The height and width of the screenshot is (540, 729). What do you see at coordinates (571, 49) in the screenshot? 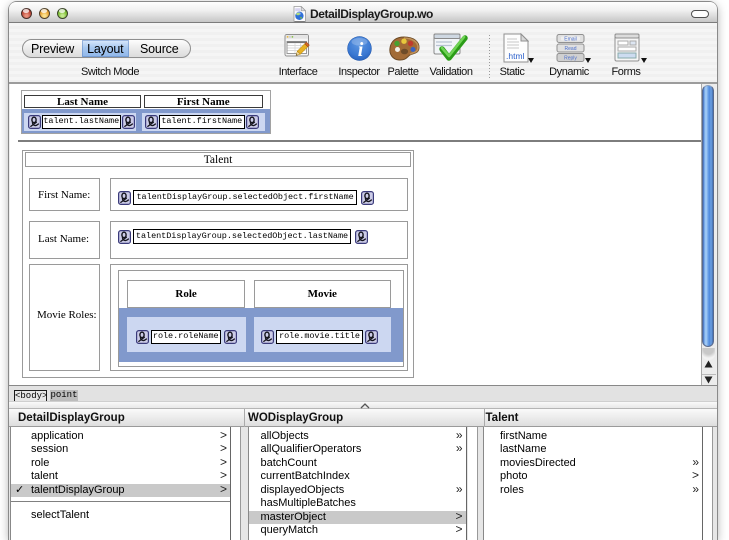
I see `svg-text: Read` at bounding box center [571, 49].